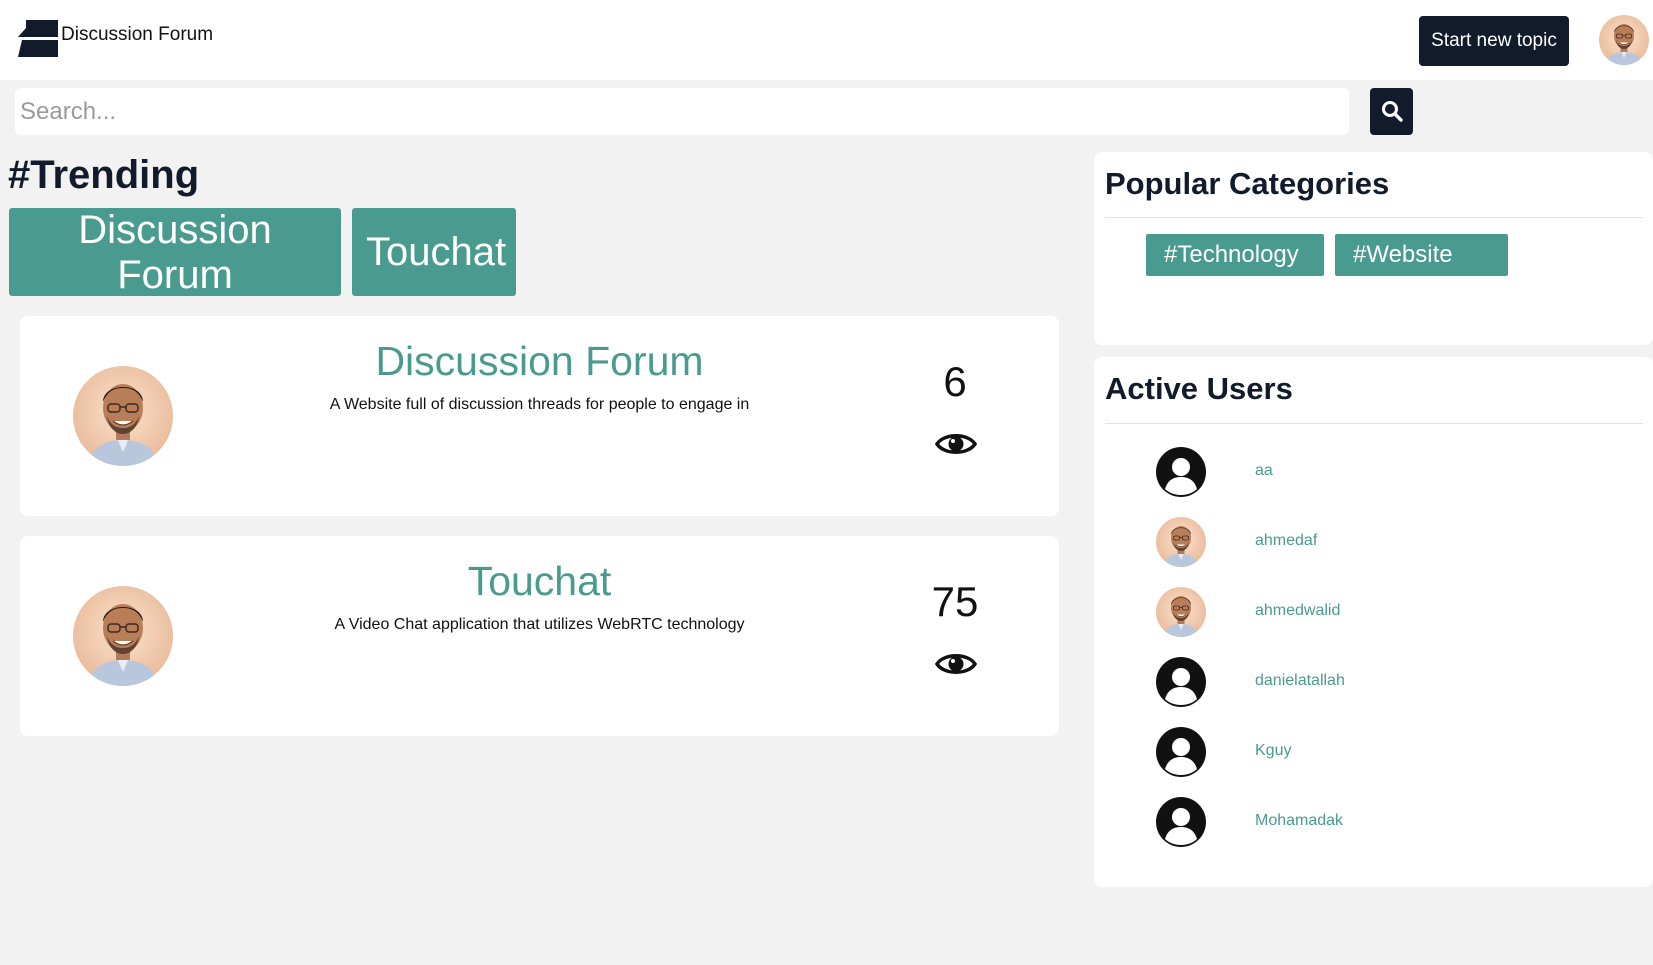 This screenshot has width=1653, height=965. Describe the element at coordinates (826, 40) in the screenshot. I see `top-navbar: Discussion Forum Start new topic` at that location.